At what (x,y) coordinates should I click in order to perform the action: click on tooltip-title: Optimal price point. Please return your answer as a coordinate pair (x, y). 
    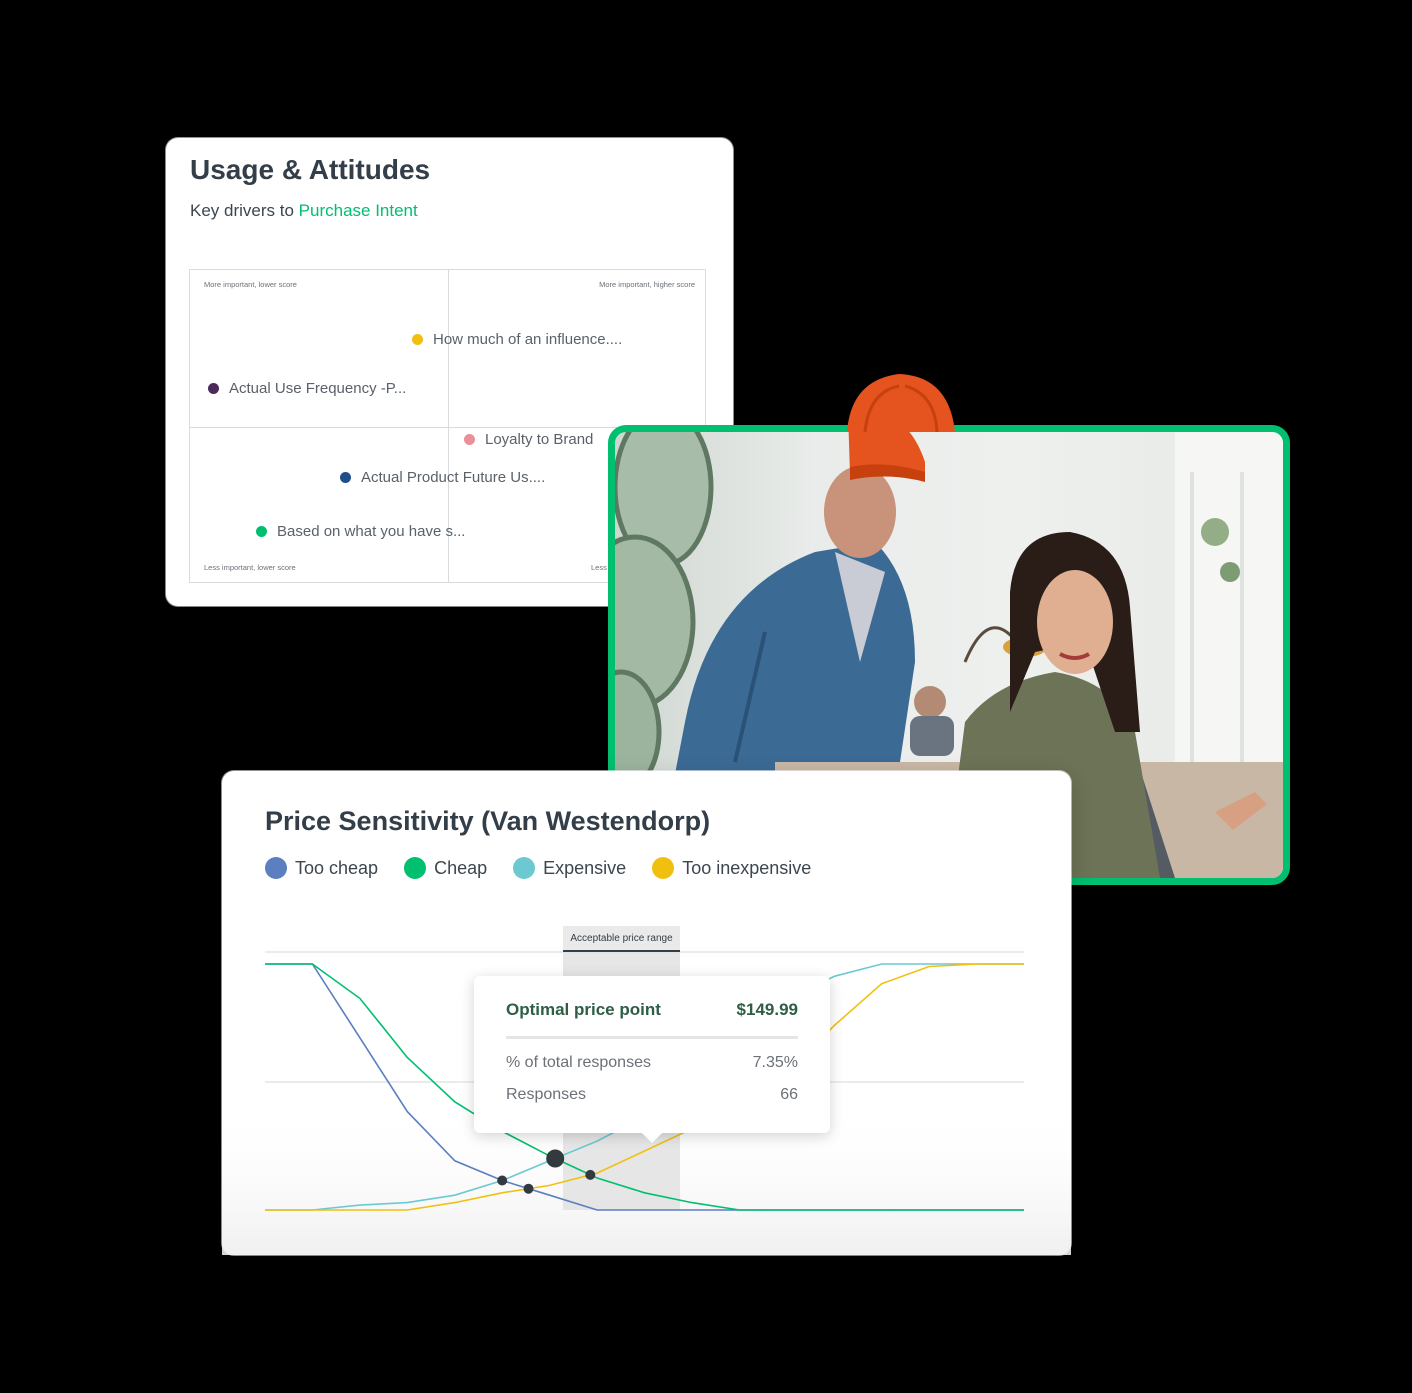
    Looking at the image, I should click on (583, 1009).